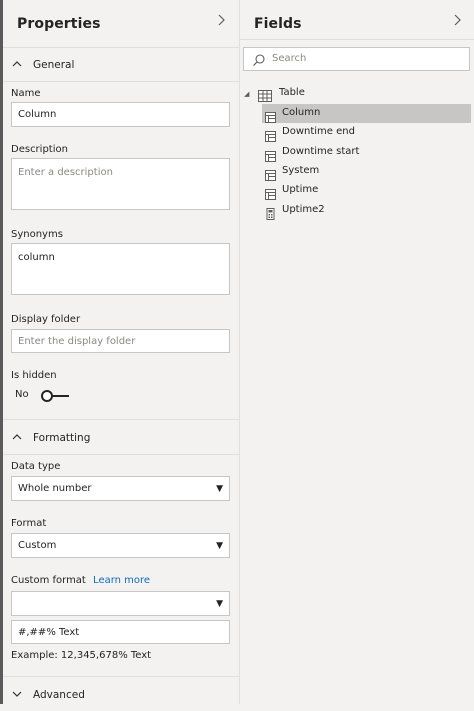 The image size is (474, 711). I want to click on field-item-uptime: Uptime, so click(366, 190).